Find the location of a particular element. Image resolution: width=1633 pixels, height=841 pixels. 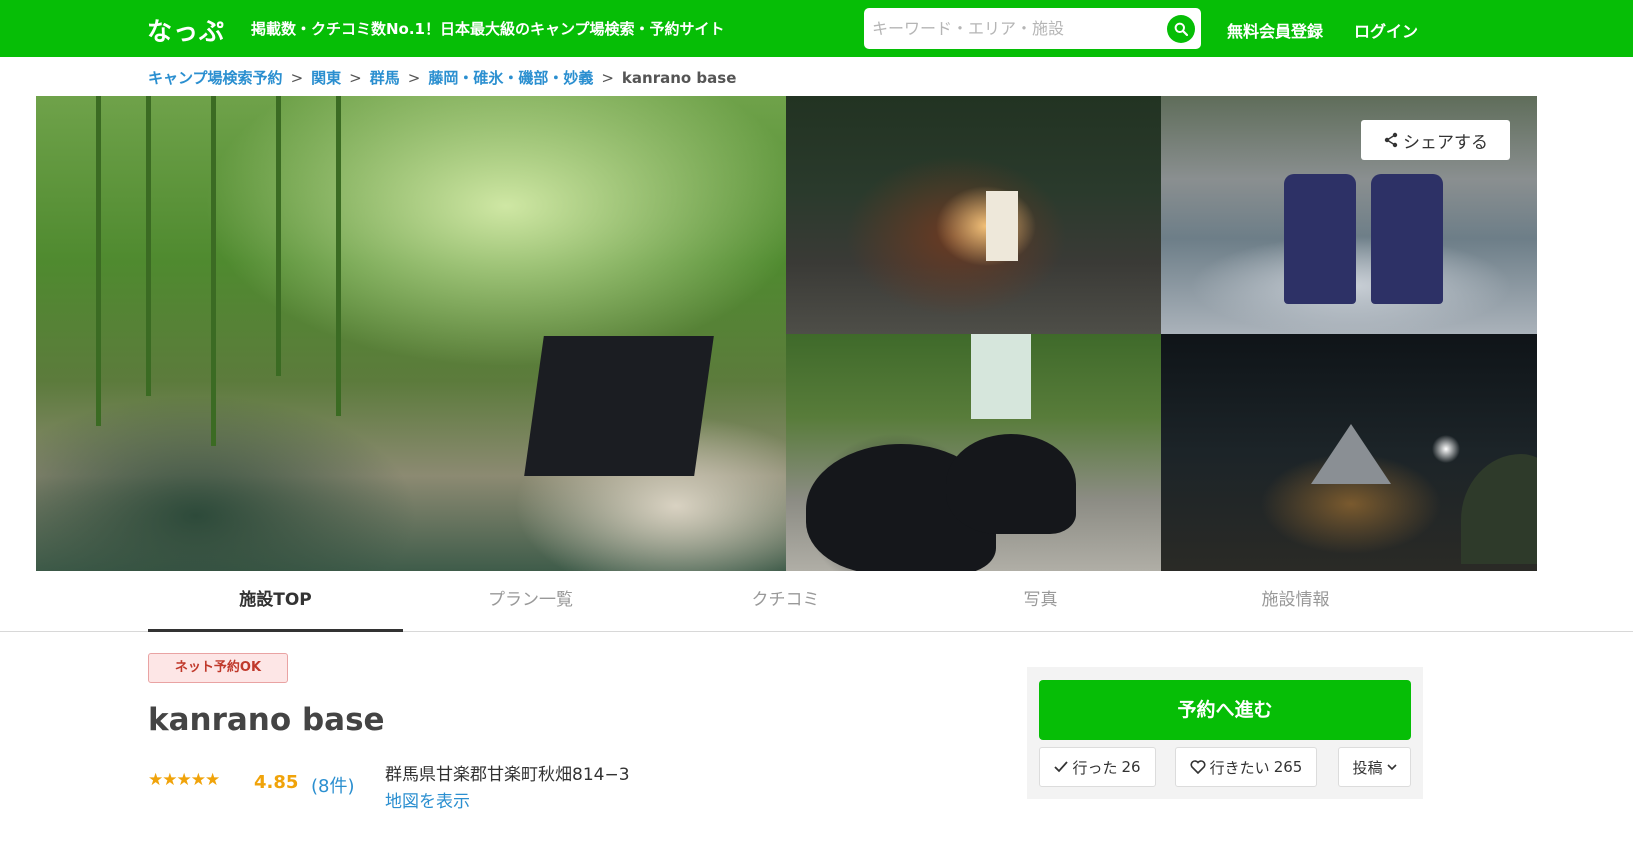

photo-night-camp is located at coordinates (1349, 452).